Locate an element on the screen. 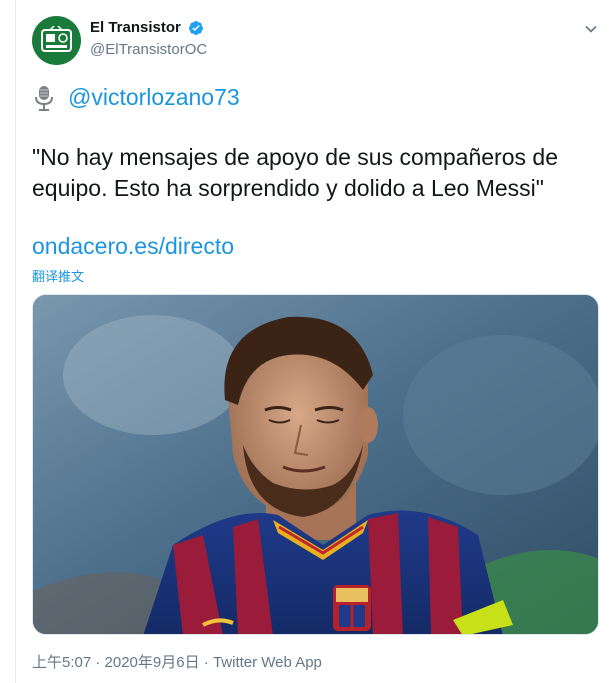 Image resolution: width=614 pixels, height=683 pixels. author-info: El Transistor @ElTransistorOC is located at coordinates (148, 39).